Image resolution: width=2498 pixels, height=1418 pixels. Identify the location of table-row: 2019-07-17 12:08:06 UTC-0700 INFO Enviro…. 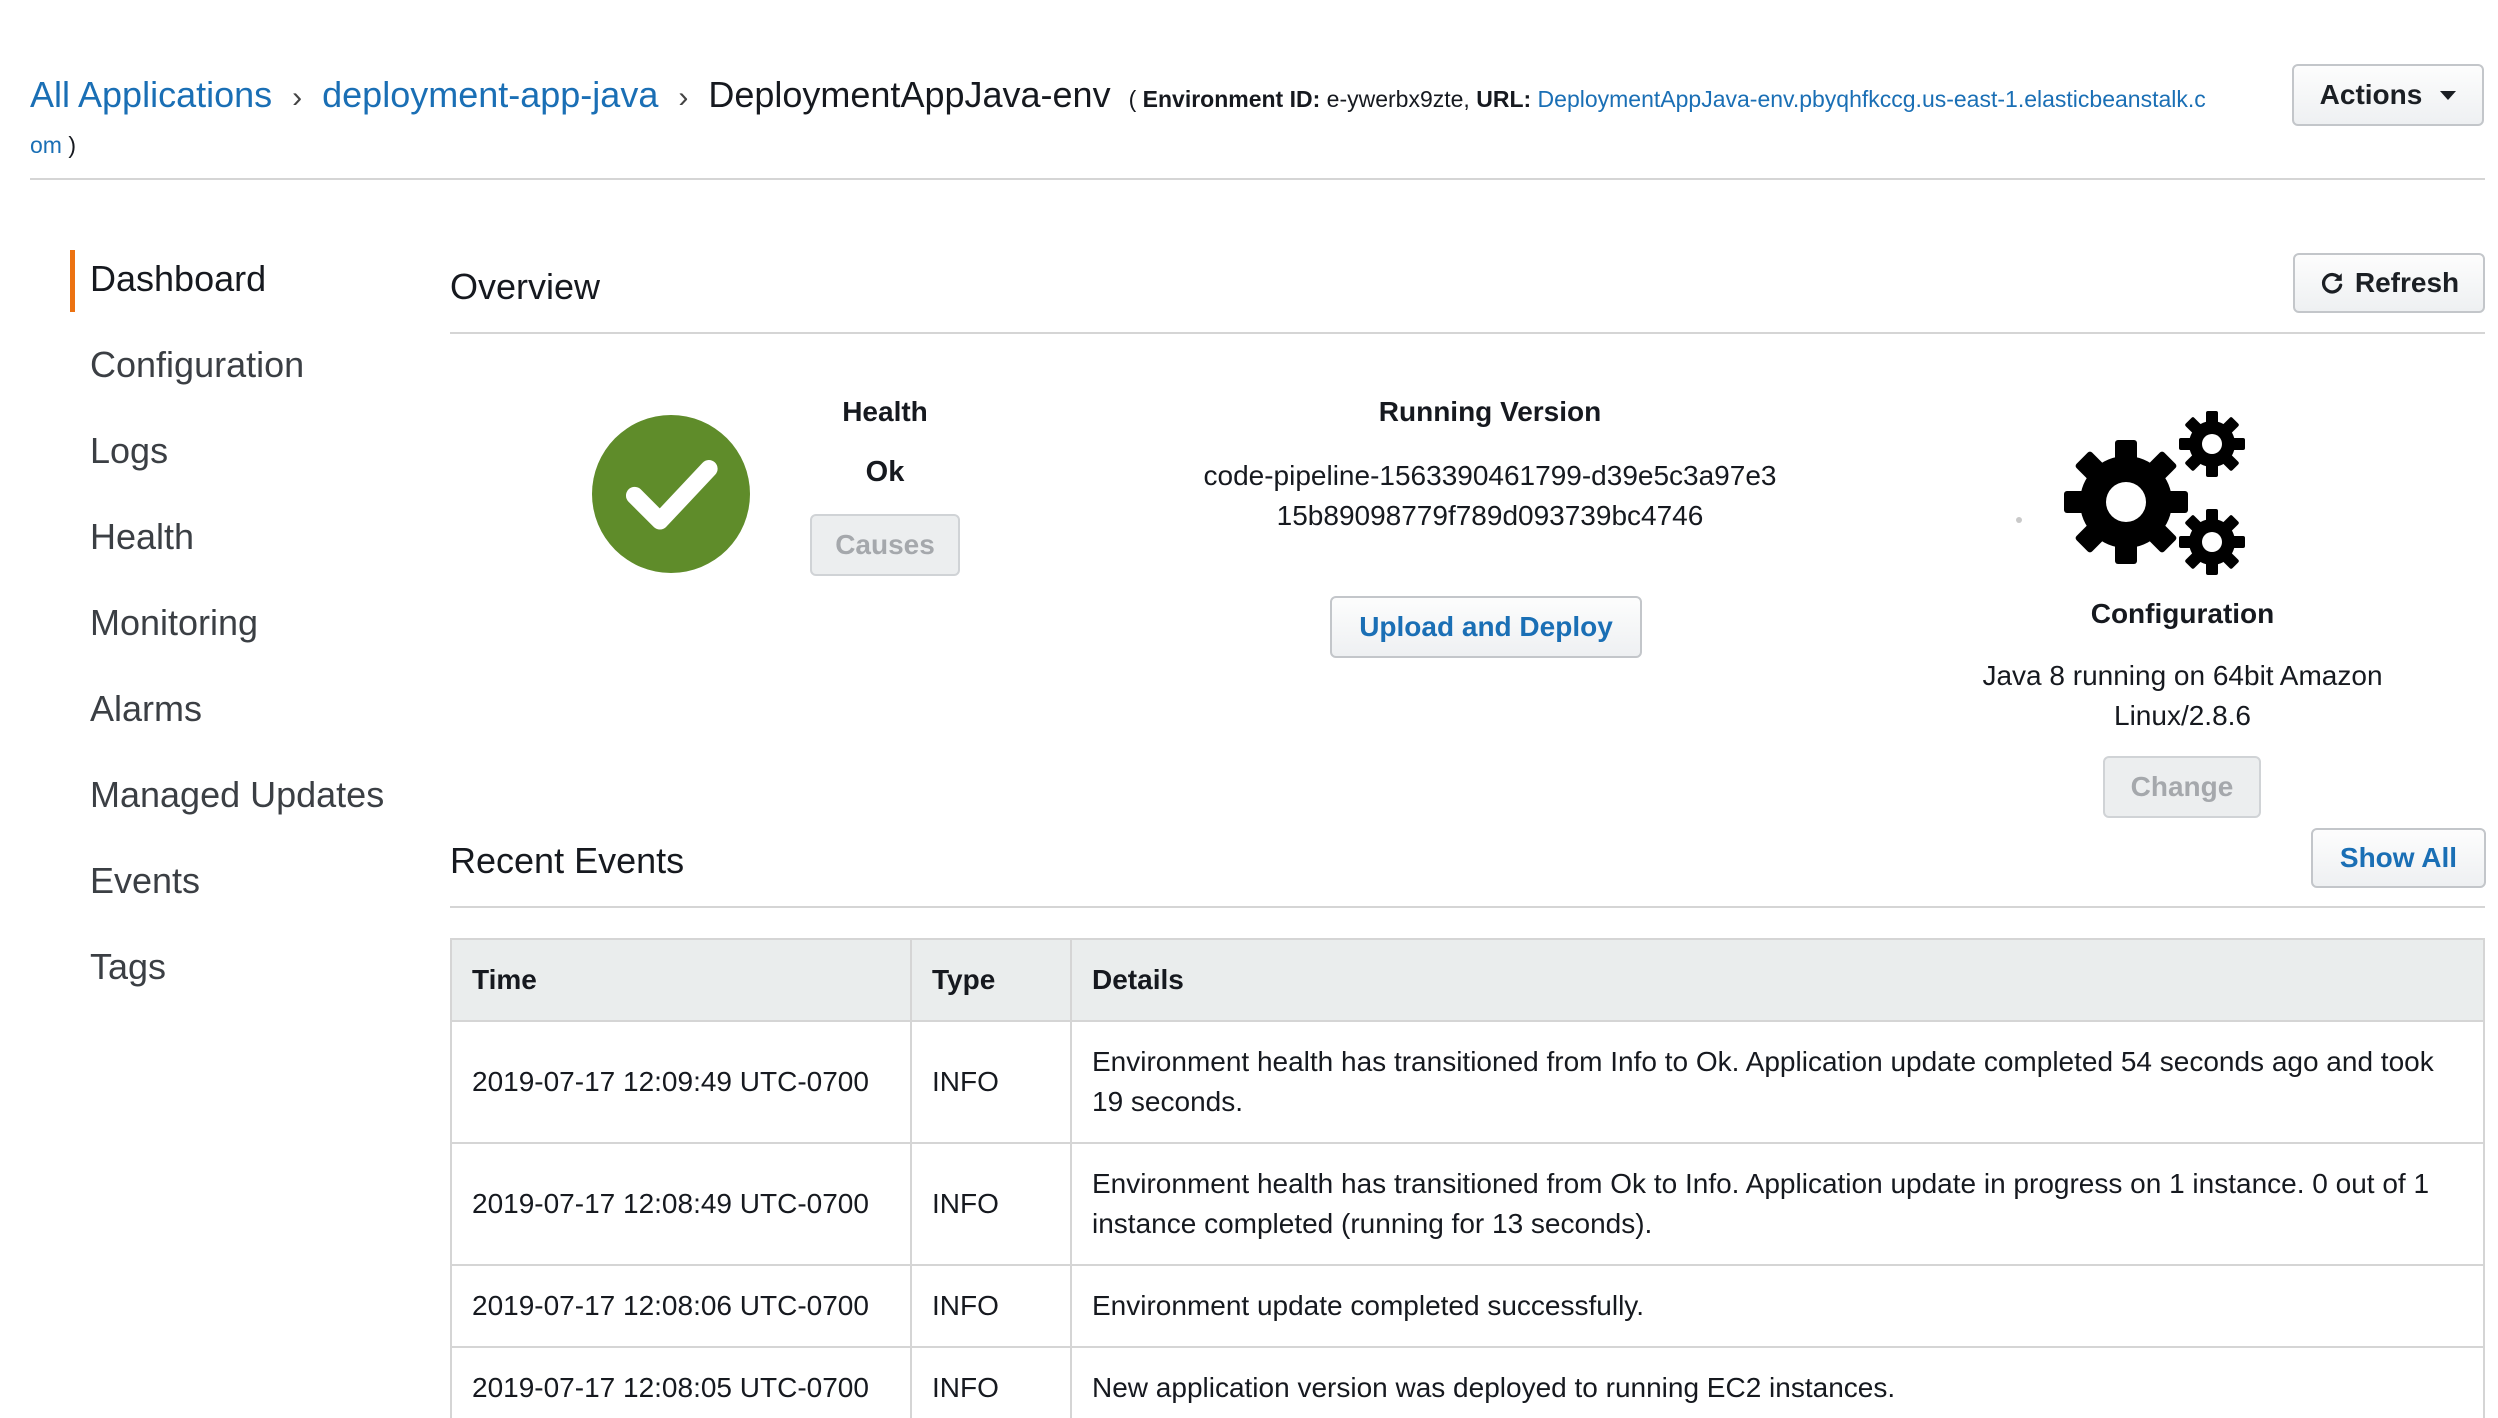
(1467, 1306).